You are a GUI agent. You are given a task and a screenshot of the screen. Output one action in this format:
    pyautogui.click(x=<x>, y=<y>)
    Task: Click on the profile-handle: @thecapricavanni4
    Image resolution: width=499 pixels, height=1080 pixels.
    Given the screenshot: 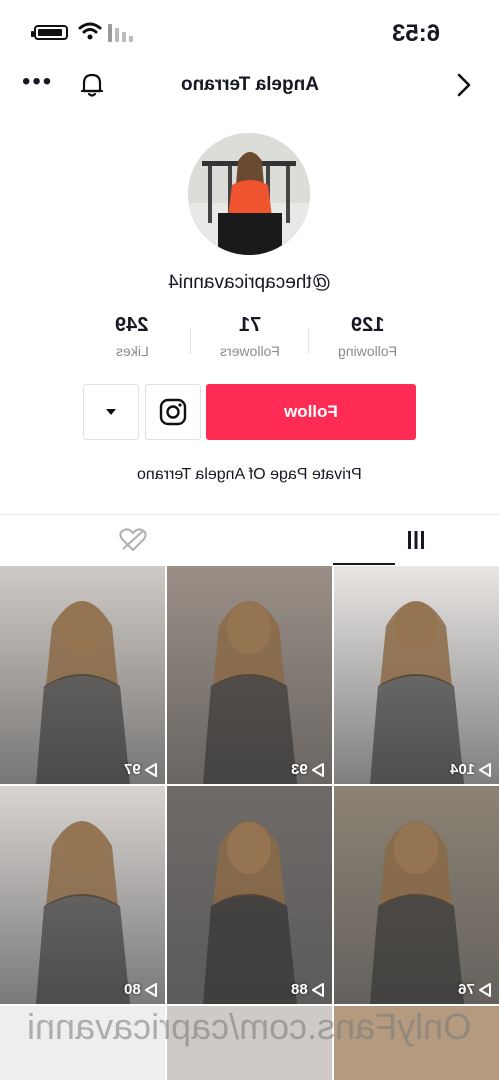 What is the action you would take?
    pyautogui.click(x=249, y=282)
    